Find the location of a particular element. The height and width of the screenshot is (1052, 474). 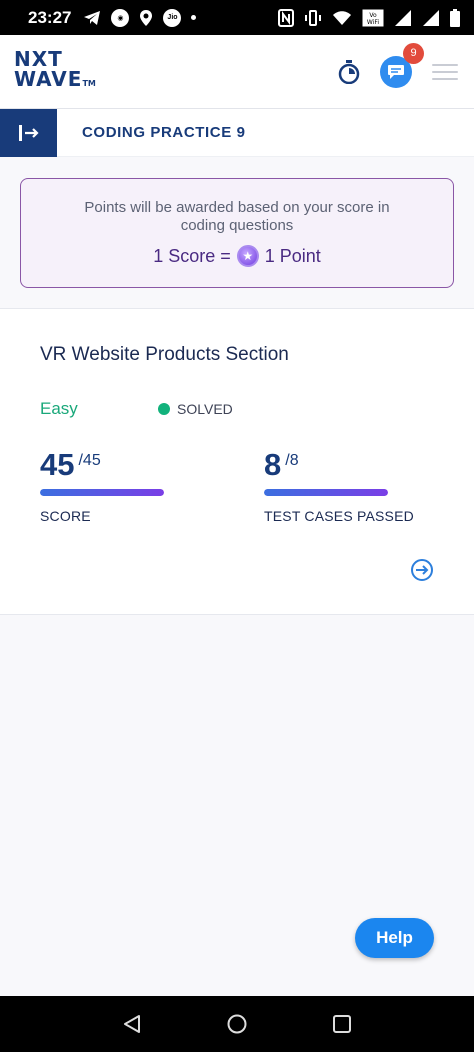

app-header: NXT WAVETM 9 is located at coordinates (237, 72).